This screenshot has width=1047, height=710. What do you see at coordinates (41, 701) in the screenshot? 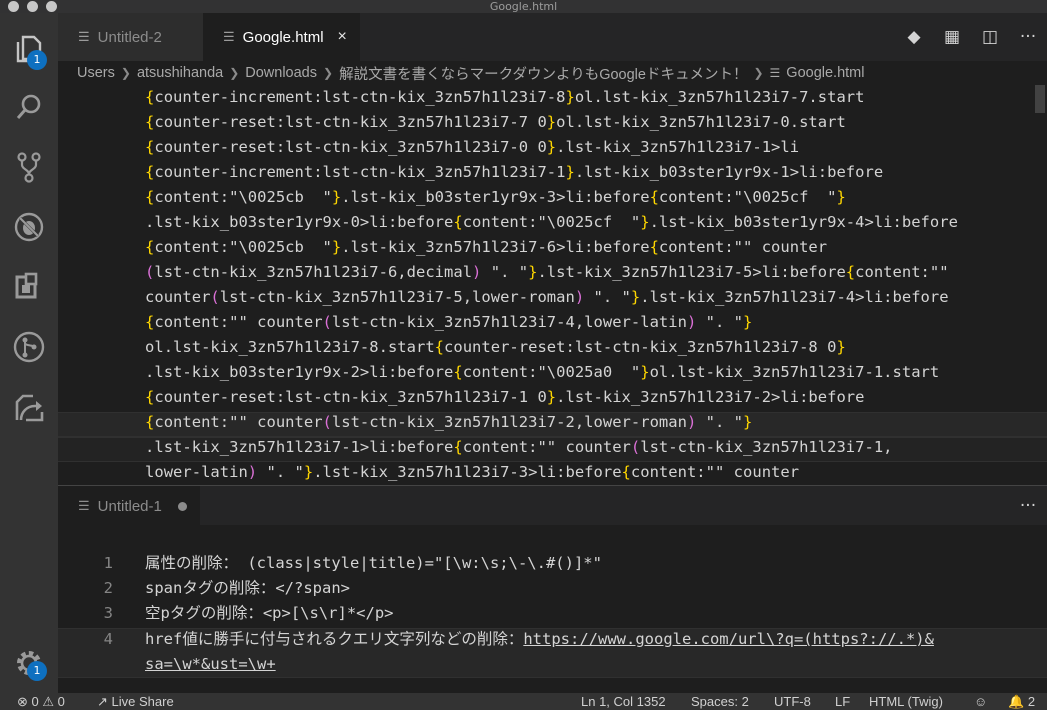
I see `problems-indicator: ⊗ 0 ⚠ 0` at bounding box center [41, 701].